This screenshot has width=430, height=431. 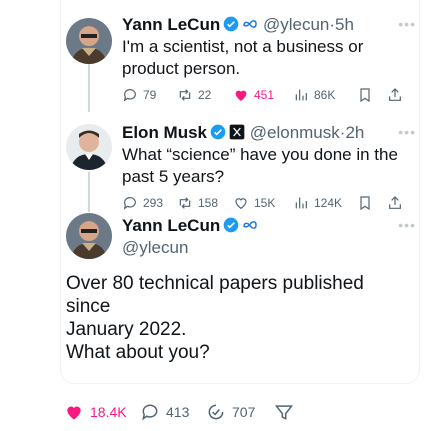 I want to click on like-button: 18.4K, so click(x=102, y=412).